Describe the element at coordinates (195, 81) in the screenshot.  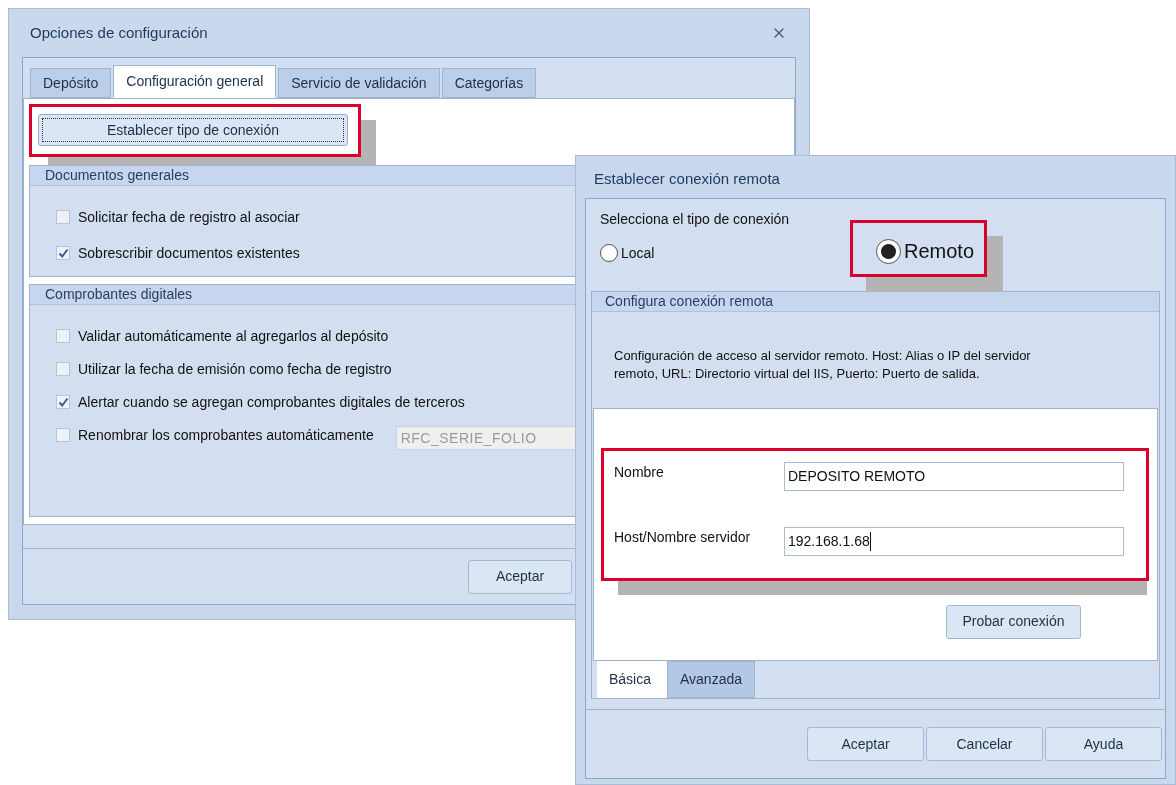
I see `tab: Configuración general` at that location.